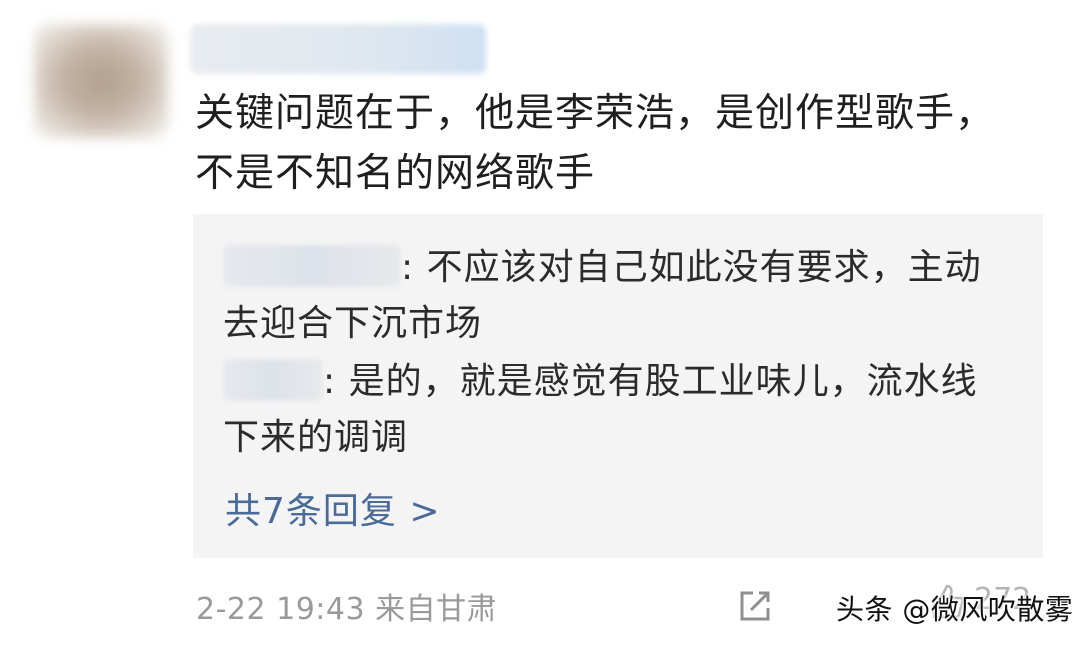 The width and height of the screenshot is (1080, 645). I want to click on view-all-replies-link: 共7条回复 >, so click(333, 512).